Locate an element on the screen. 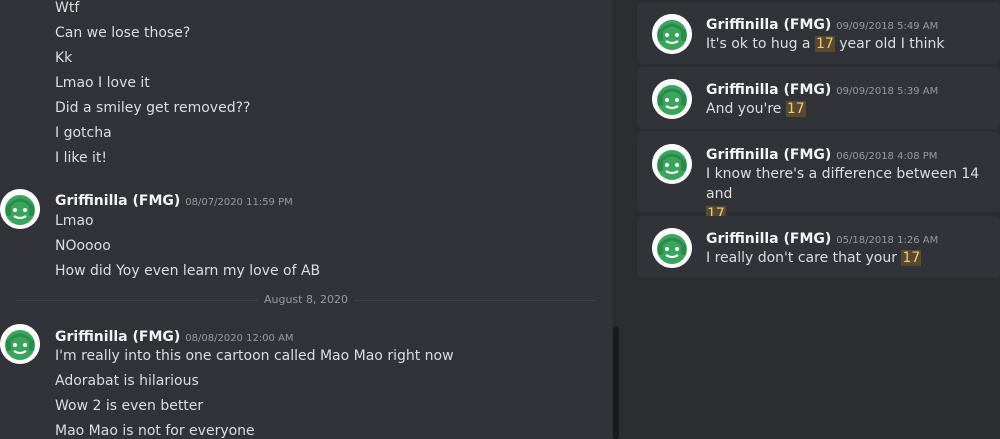  scrollbar-thumb is located at coordinates (616, 382).